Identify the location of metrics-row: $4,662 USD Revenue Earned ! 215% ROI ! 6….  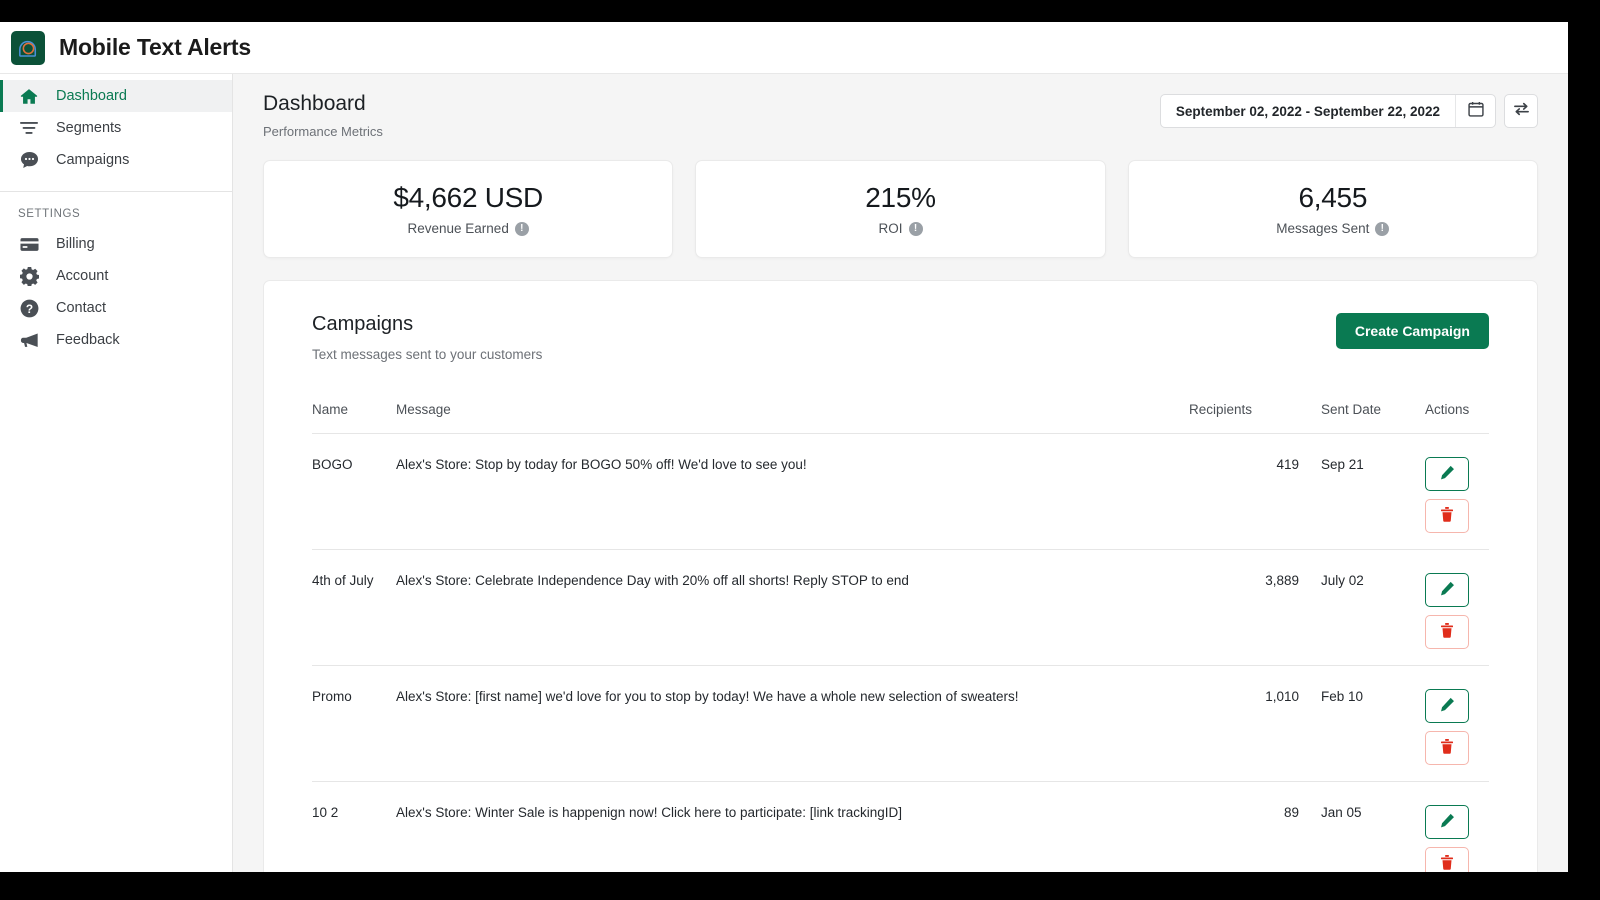
(900, 209).